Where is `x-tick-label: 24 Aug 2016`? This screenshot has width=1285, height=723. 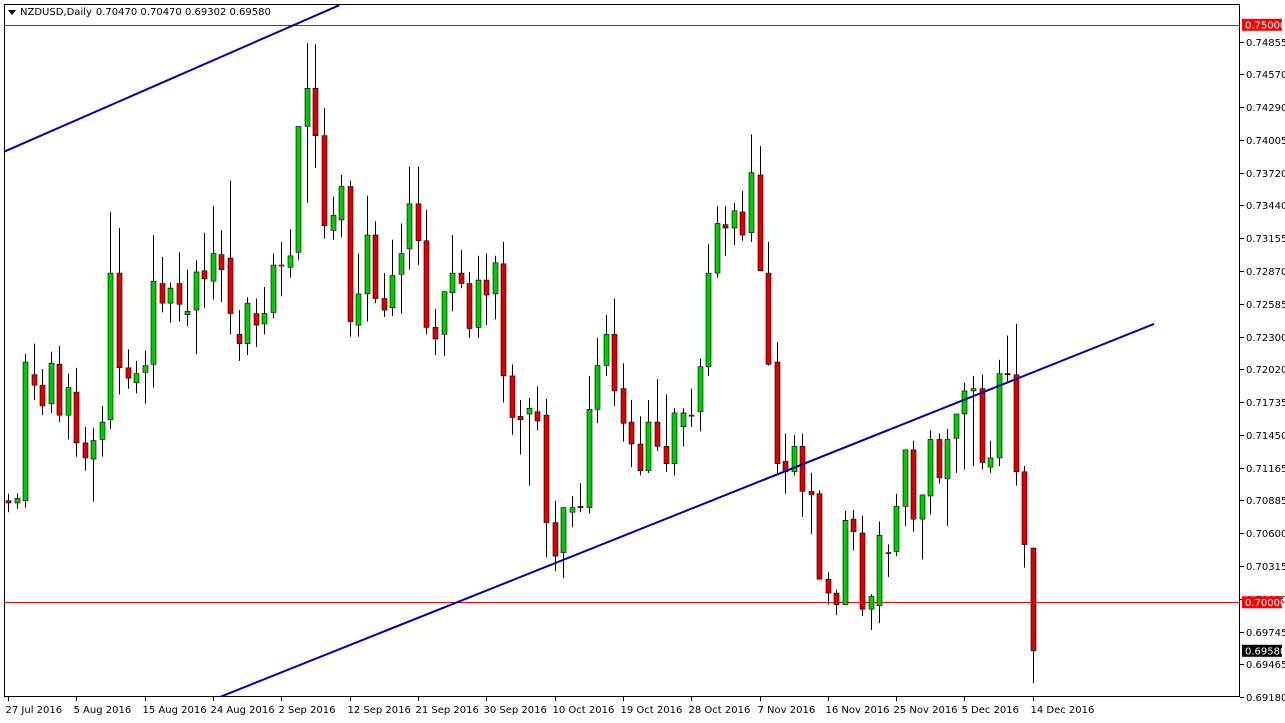
x-tick-label: 24 Aug 2016 is located at coordinates (243, 710).